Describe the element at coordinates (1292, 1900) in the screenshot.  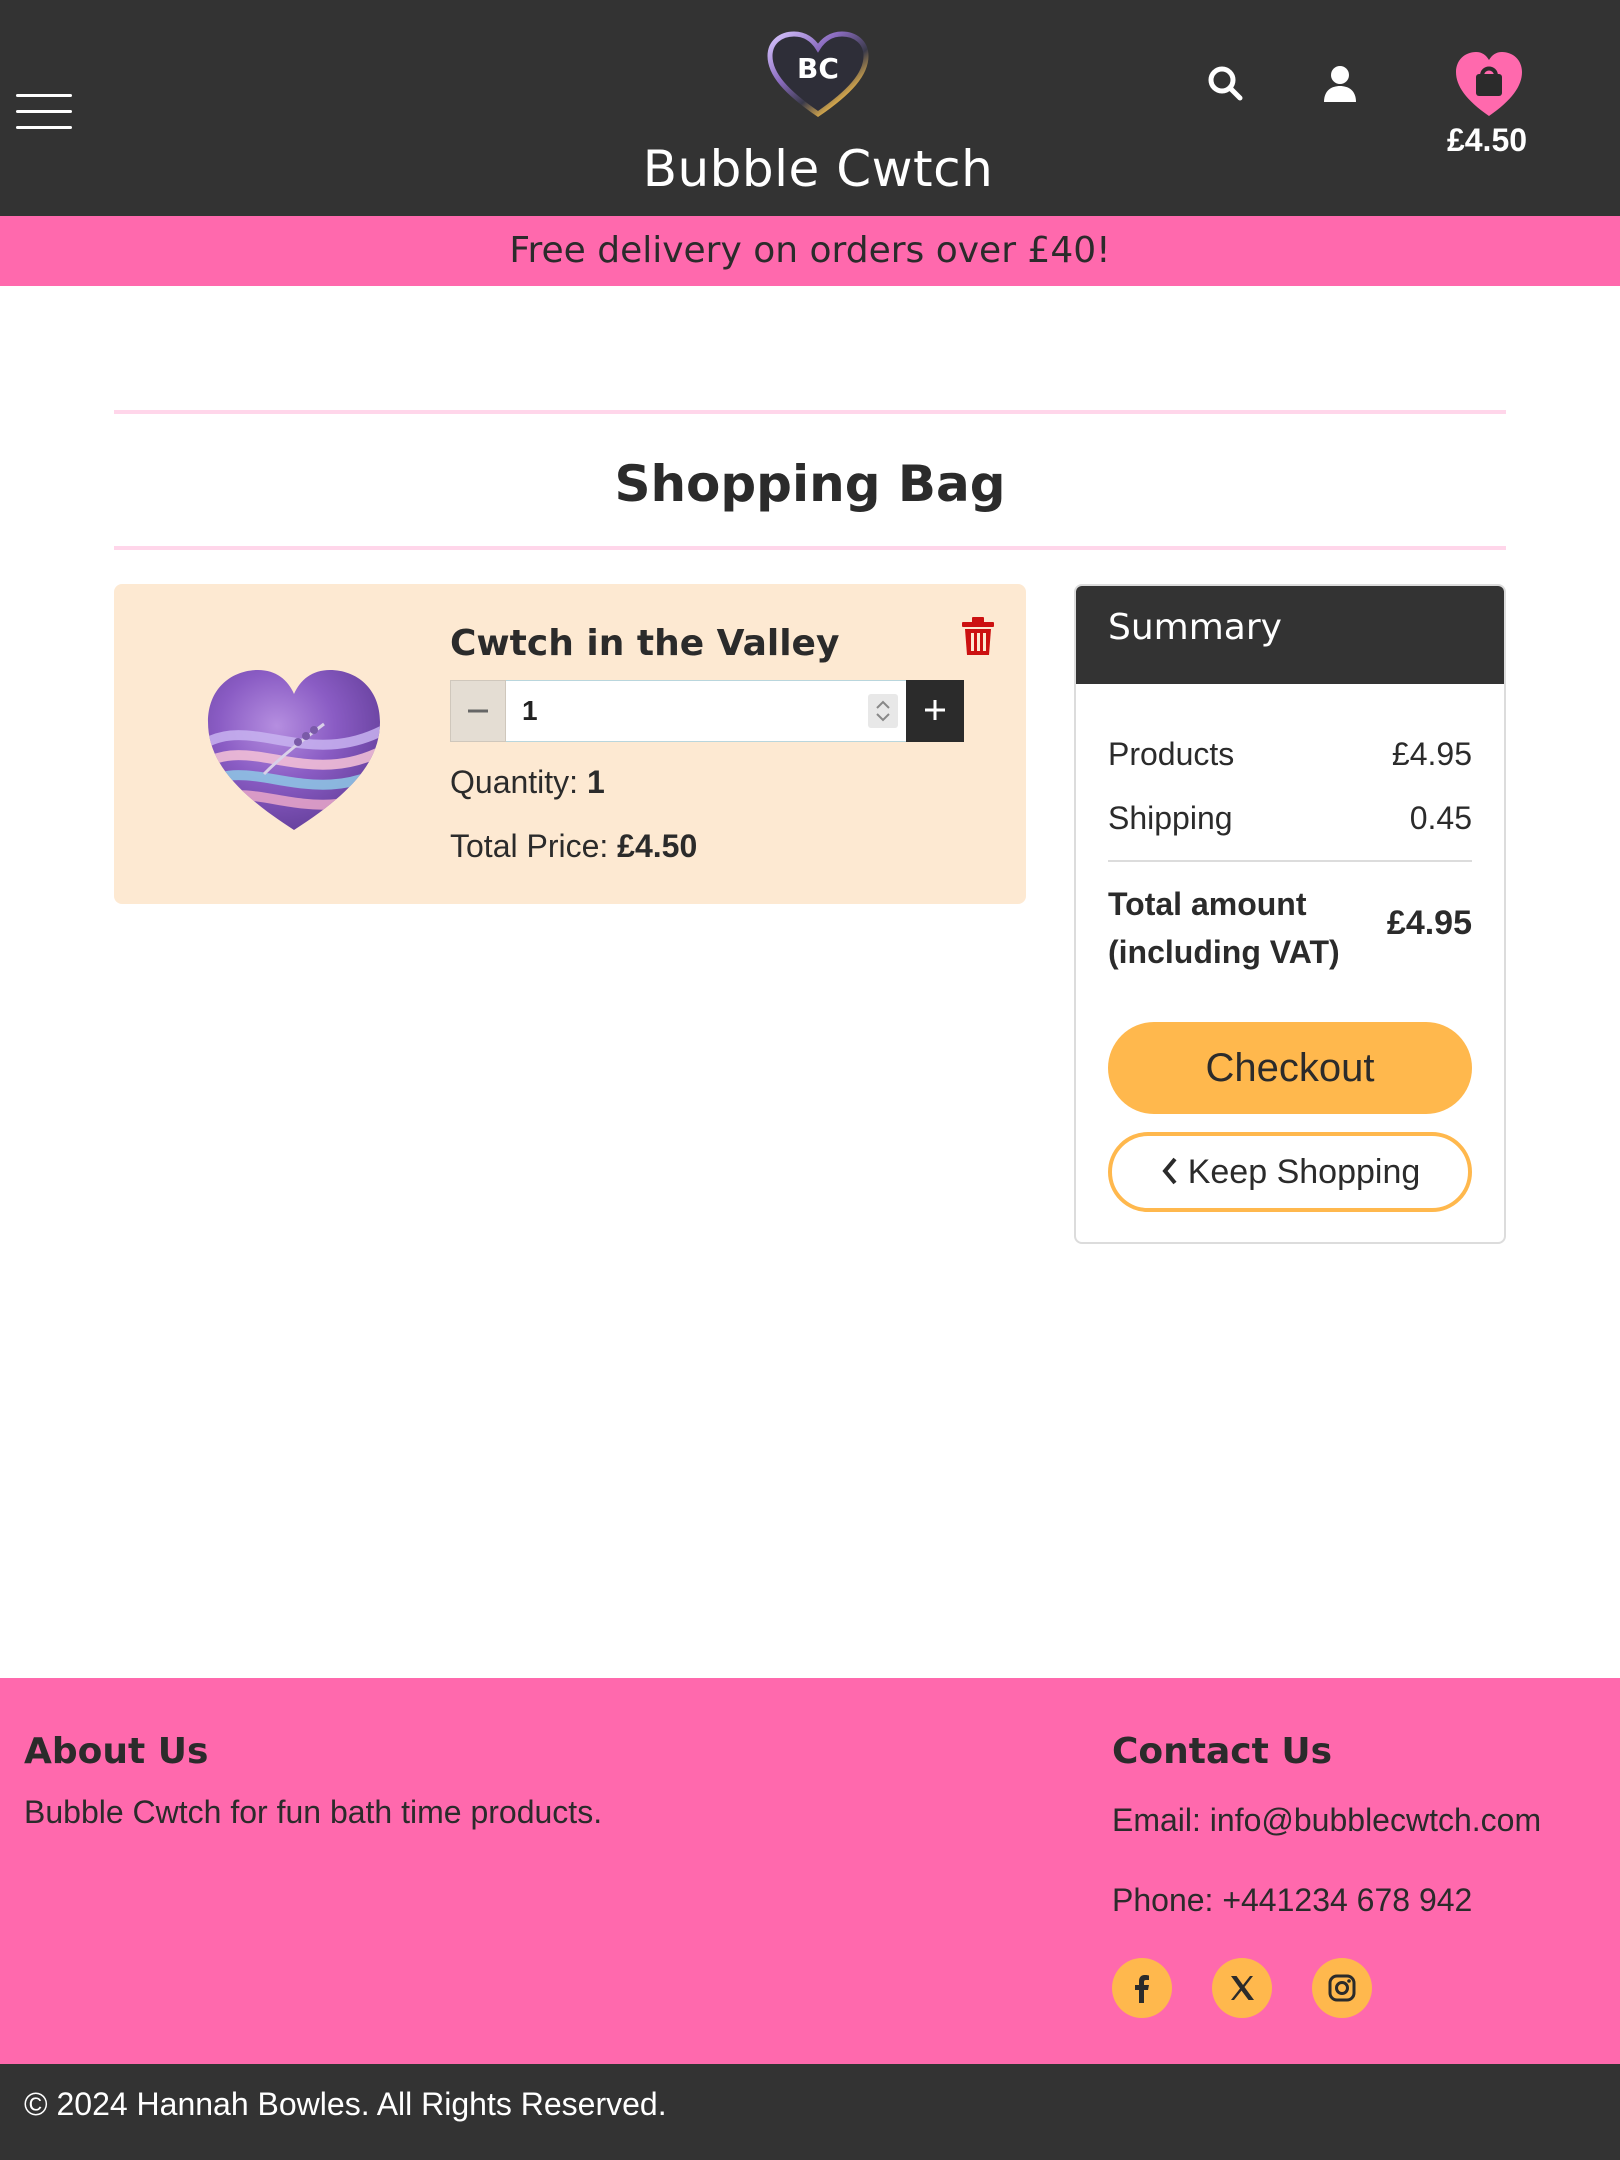
I see `contact-phone: Phone: +441234 678 942` at that location.